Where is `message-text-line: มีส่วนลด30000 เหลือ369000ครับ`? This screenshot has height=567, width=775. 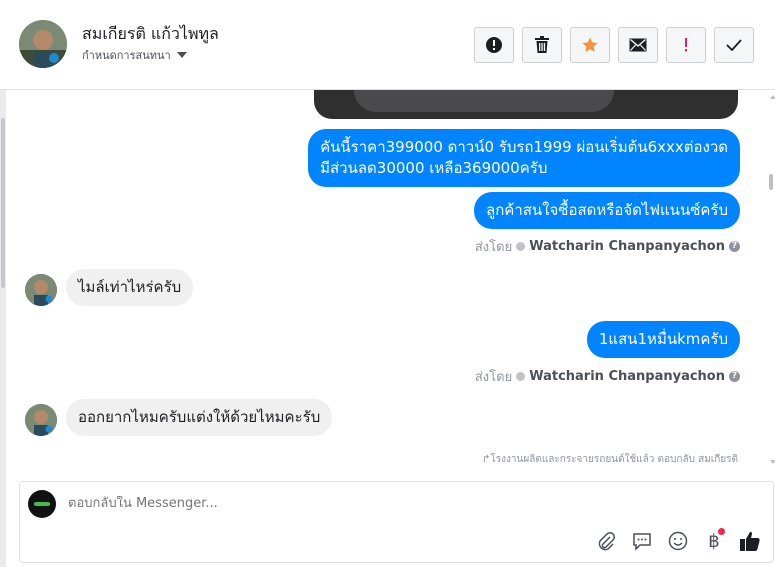 message-text-line: มีส่วนลด30000 เหลือ369000ครับ is located at coordinates (434, 168).